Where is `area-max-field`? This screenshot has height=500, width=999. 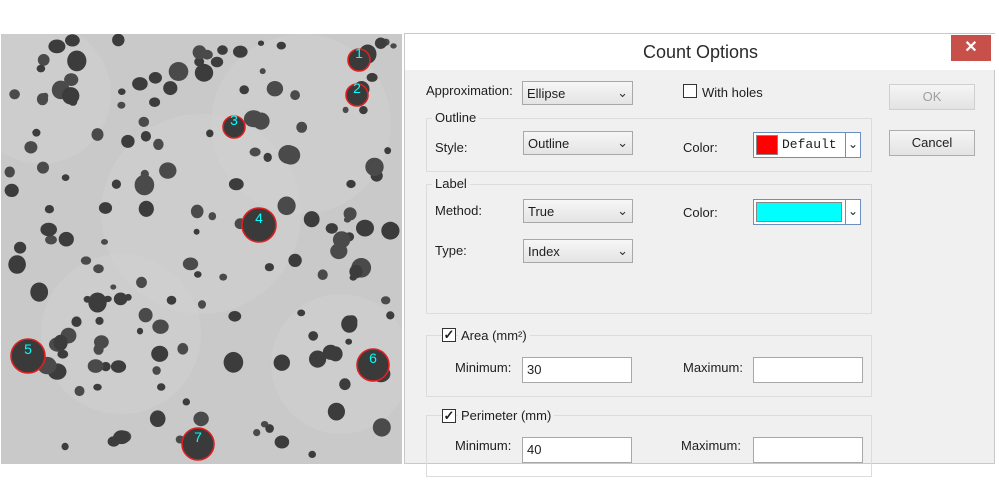
area-max-field is located at coordinates (808, 370).